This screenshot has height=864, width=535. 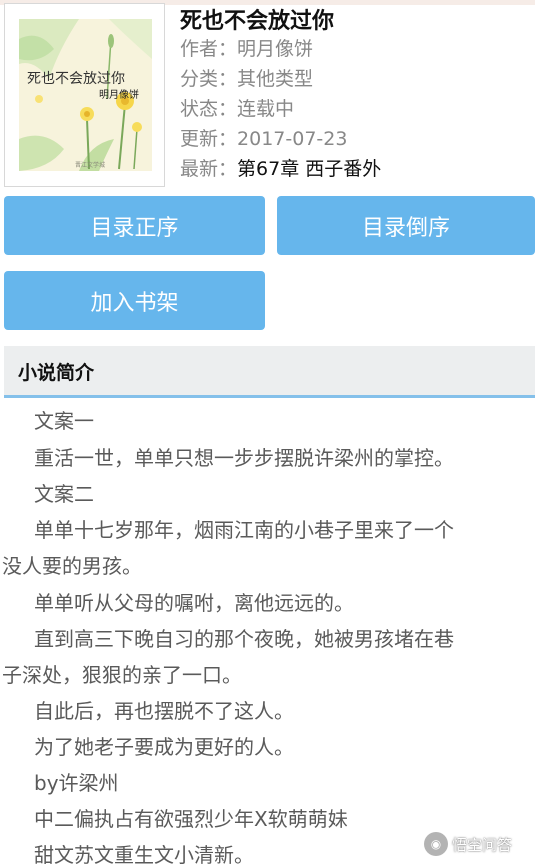 What do you see at coordinates (134, 300) in the screenshot?
I see `add-to-bookshelf-button: 加入书架` at bounding box center [134, 300].